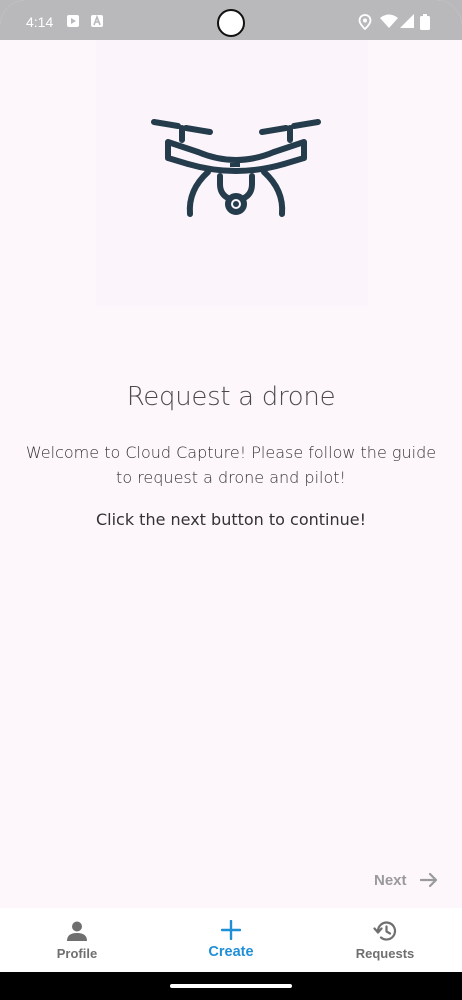  I want to click on next-label: Next, so click(390, 880).